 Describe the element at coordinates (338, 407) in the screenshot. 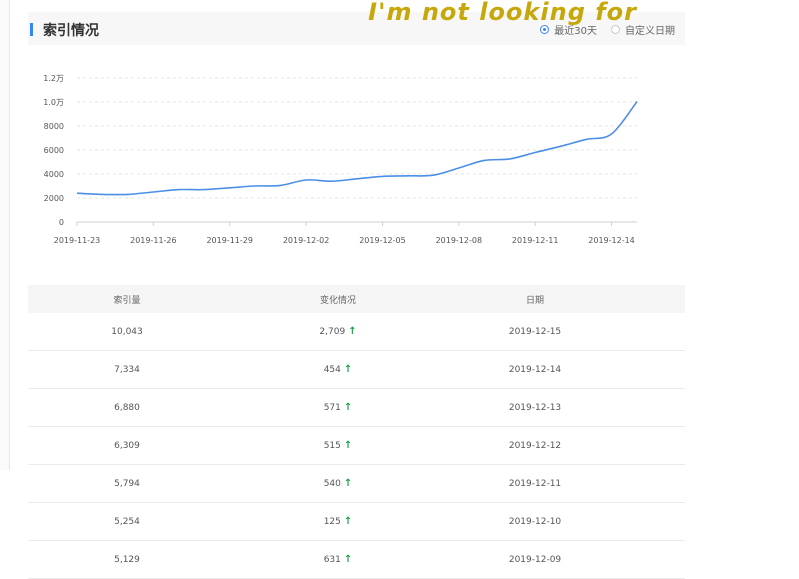

I see `cell-change: 571 ↑` at that location.